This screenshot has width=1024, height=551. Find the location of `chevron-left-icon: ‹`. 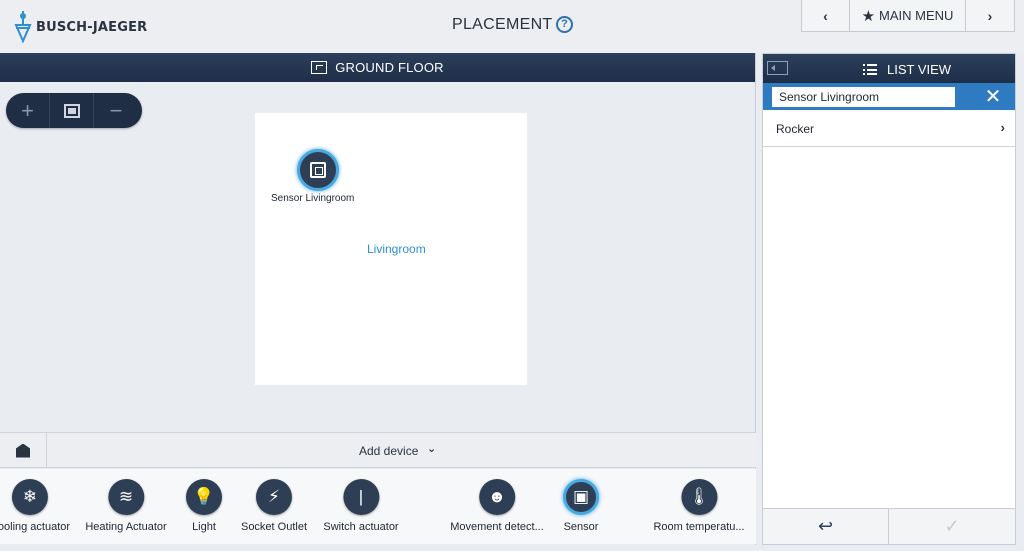

chevron-left-icon: ‹ is located at coordinates (825, 15).